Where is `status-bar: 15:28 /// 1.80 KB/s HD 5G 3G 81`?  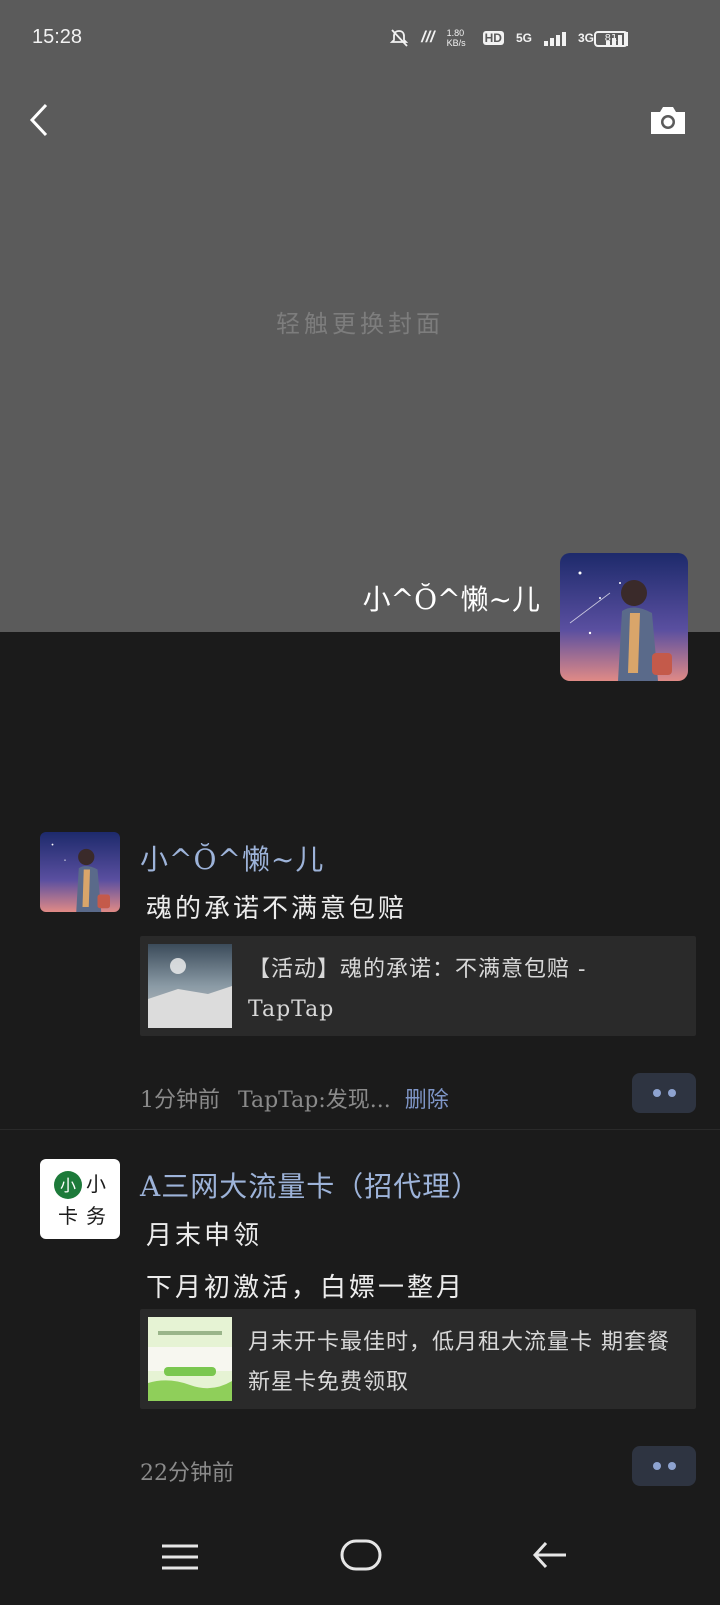
status-bar: 15:28 /// 1.80 KB/s HD 5G 3G 81 is located at coordinates (360, 40).